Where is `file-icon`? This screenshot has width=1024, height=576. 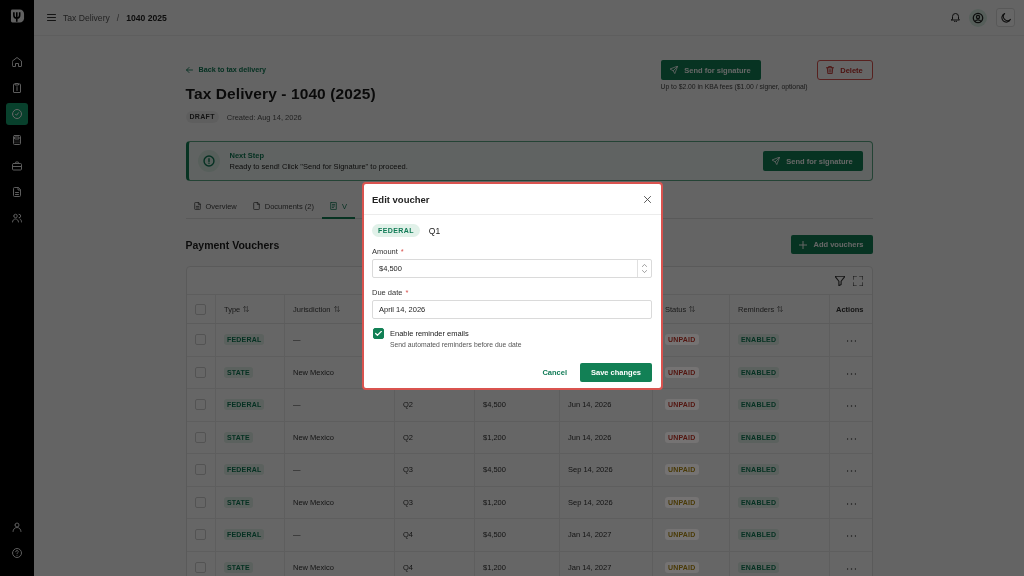
file-icon is located at coordinates (256, 206).